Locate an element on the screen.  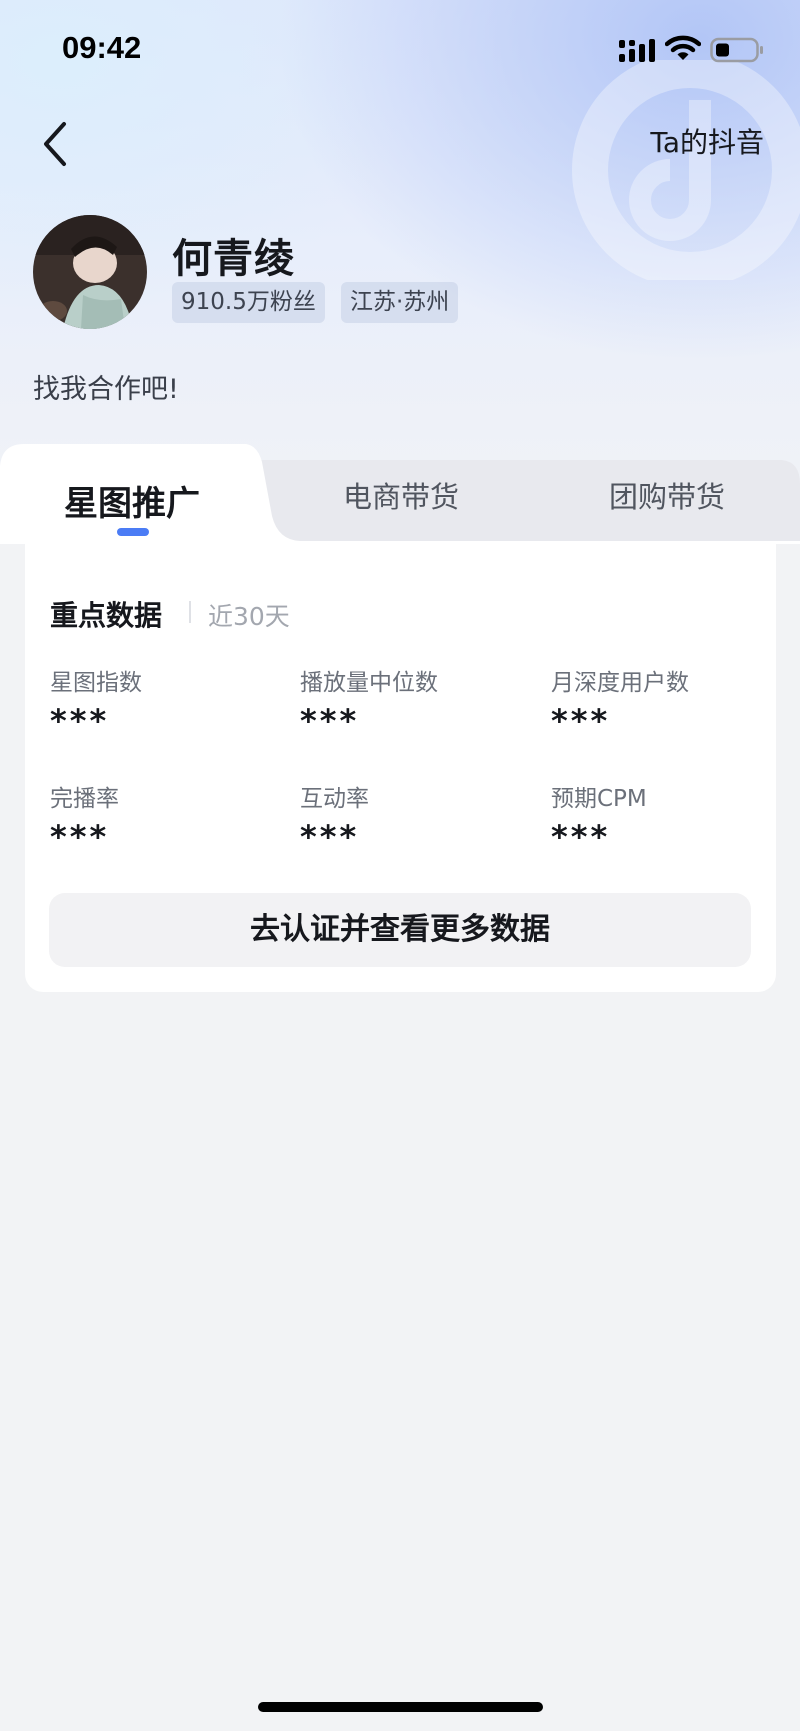
avatar-image is located at coordinates (90, 272).